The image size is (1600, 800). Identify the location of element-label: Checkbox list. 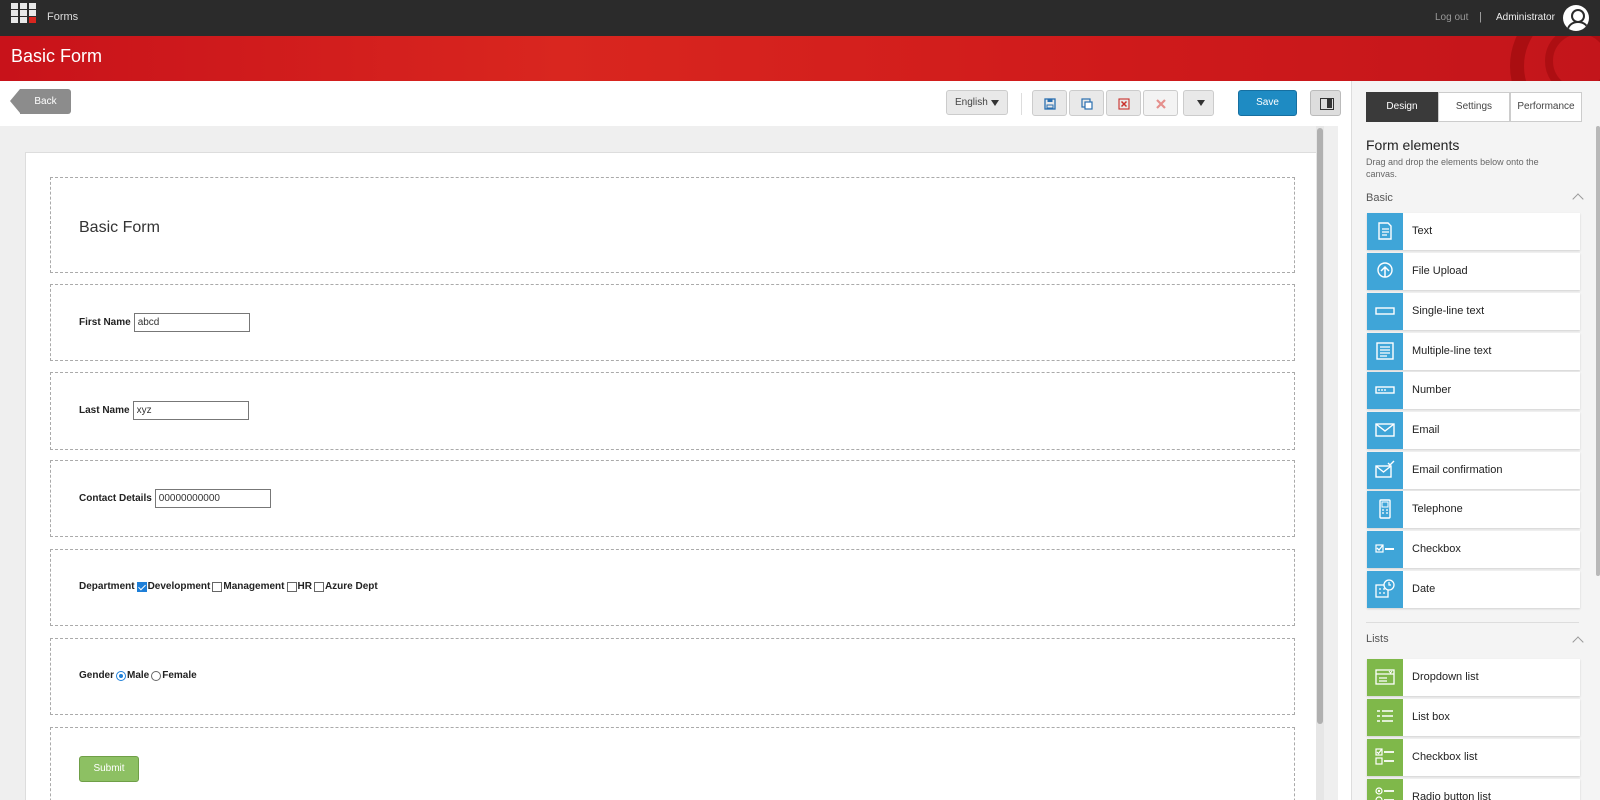
(1445, 757).